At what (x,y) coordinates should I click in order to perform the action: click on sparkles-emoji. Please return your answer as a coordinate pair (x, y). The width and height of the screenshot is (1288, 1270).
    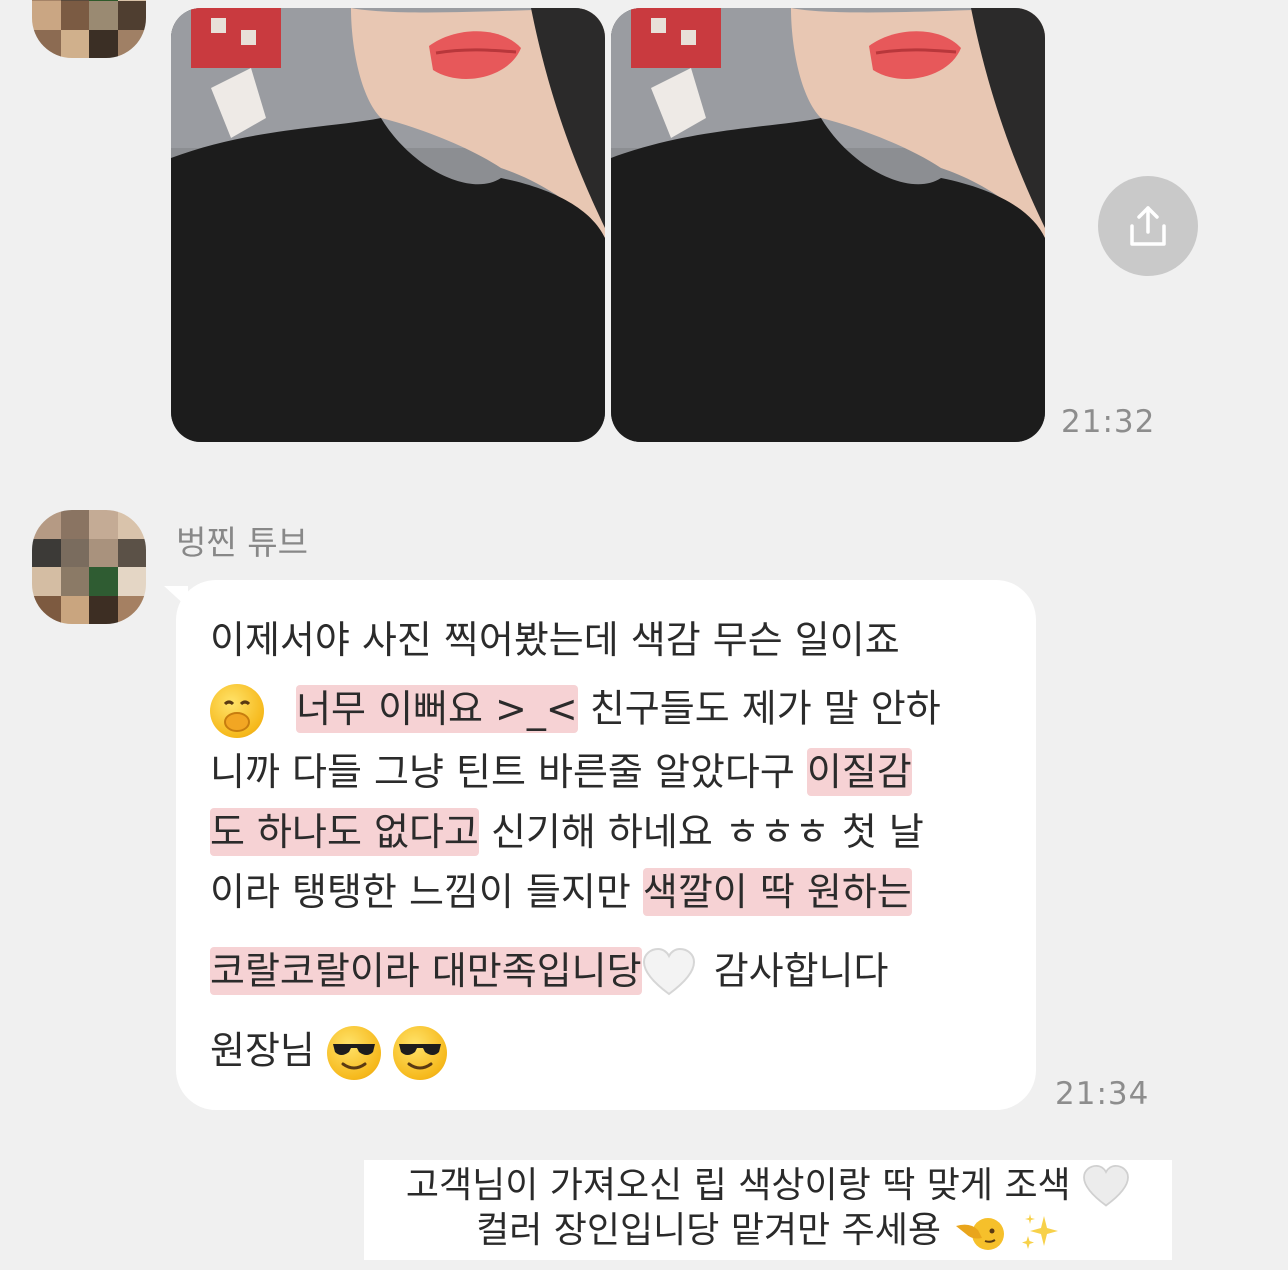
    Looking at the image, I should click on (1039, 1231).